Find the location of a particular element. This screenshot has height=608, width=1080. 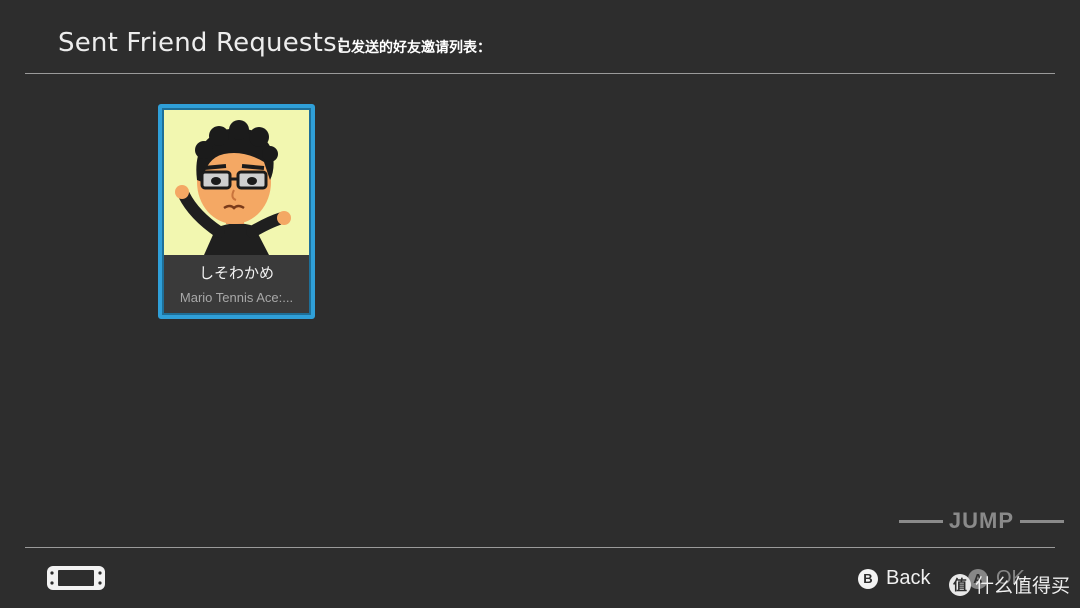

switch-console-icon is located at coordinates (76, 578).